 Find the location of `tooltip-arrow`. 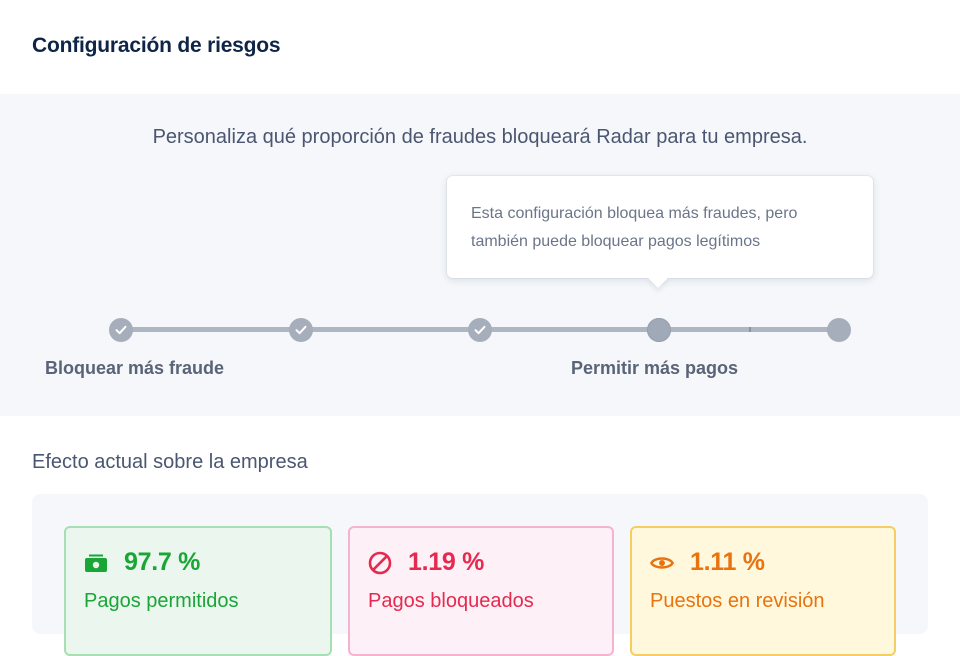

tooltip-arrow is located at coordinates (658, 278).